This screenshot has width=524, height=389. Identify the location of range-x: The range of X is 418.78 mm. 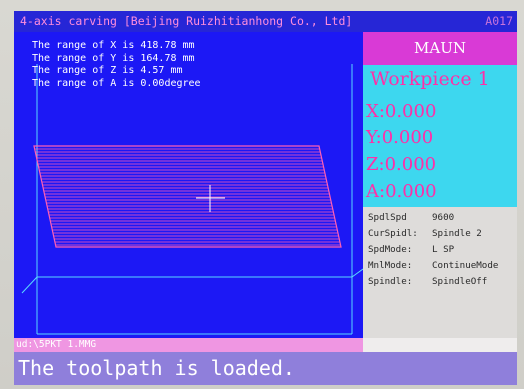
(113, 45).